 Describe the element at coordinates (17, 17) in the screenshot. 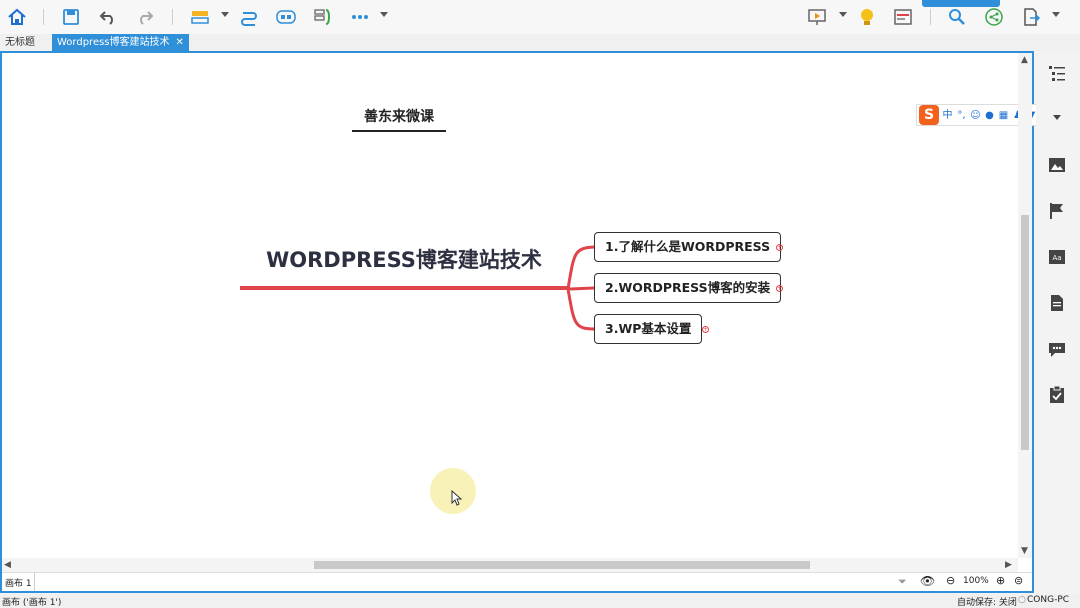

I see `home-icon` at that location.